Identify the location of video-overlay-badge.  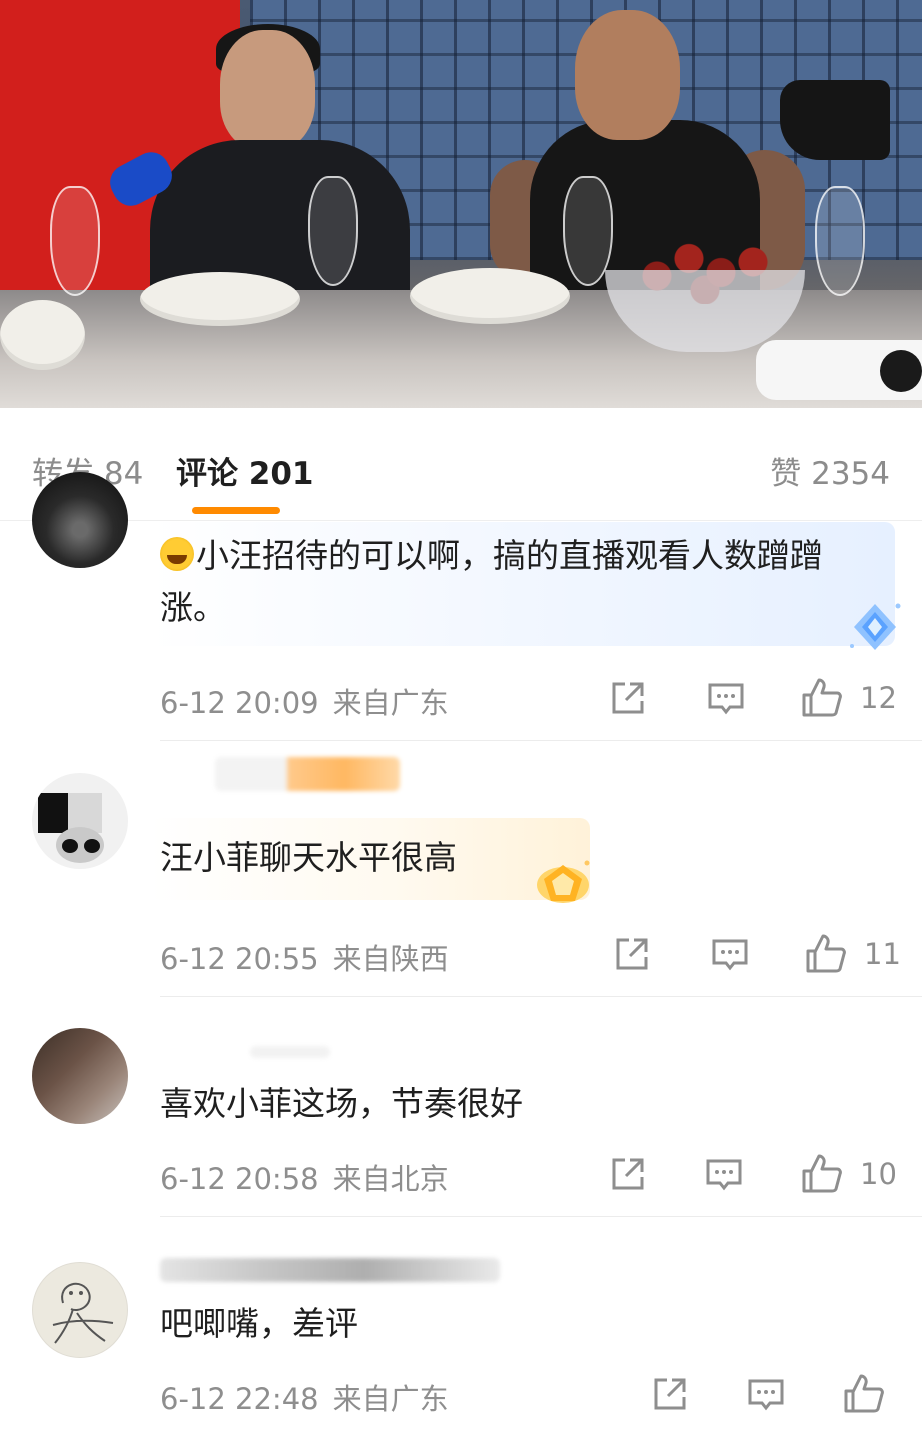
(901, 371).